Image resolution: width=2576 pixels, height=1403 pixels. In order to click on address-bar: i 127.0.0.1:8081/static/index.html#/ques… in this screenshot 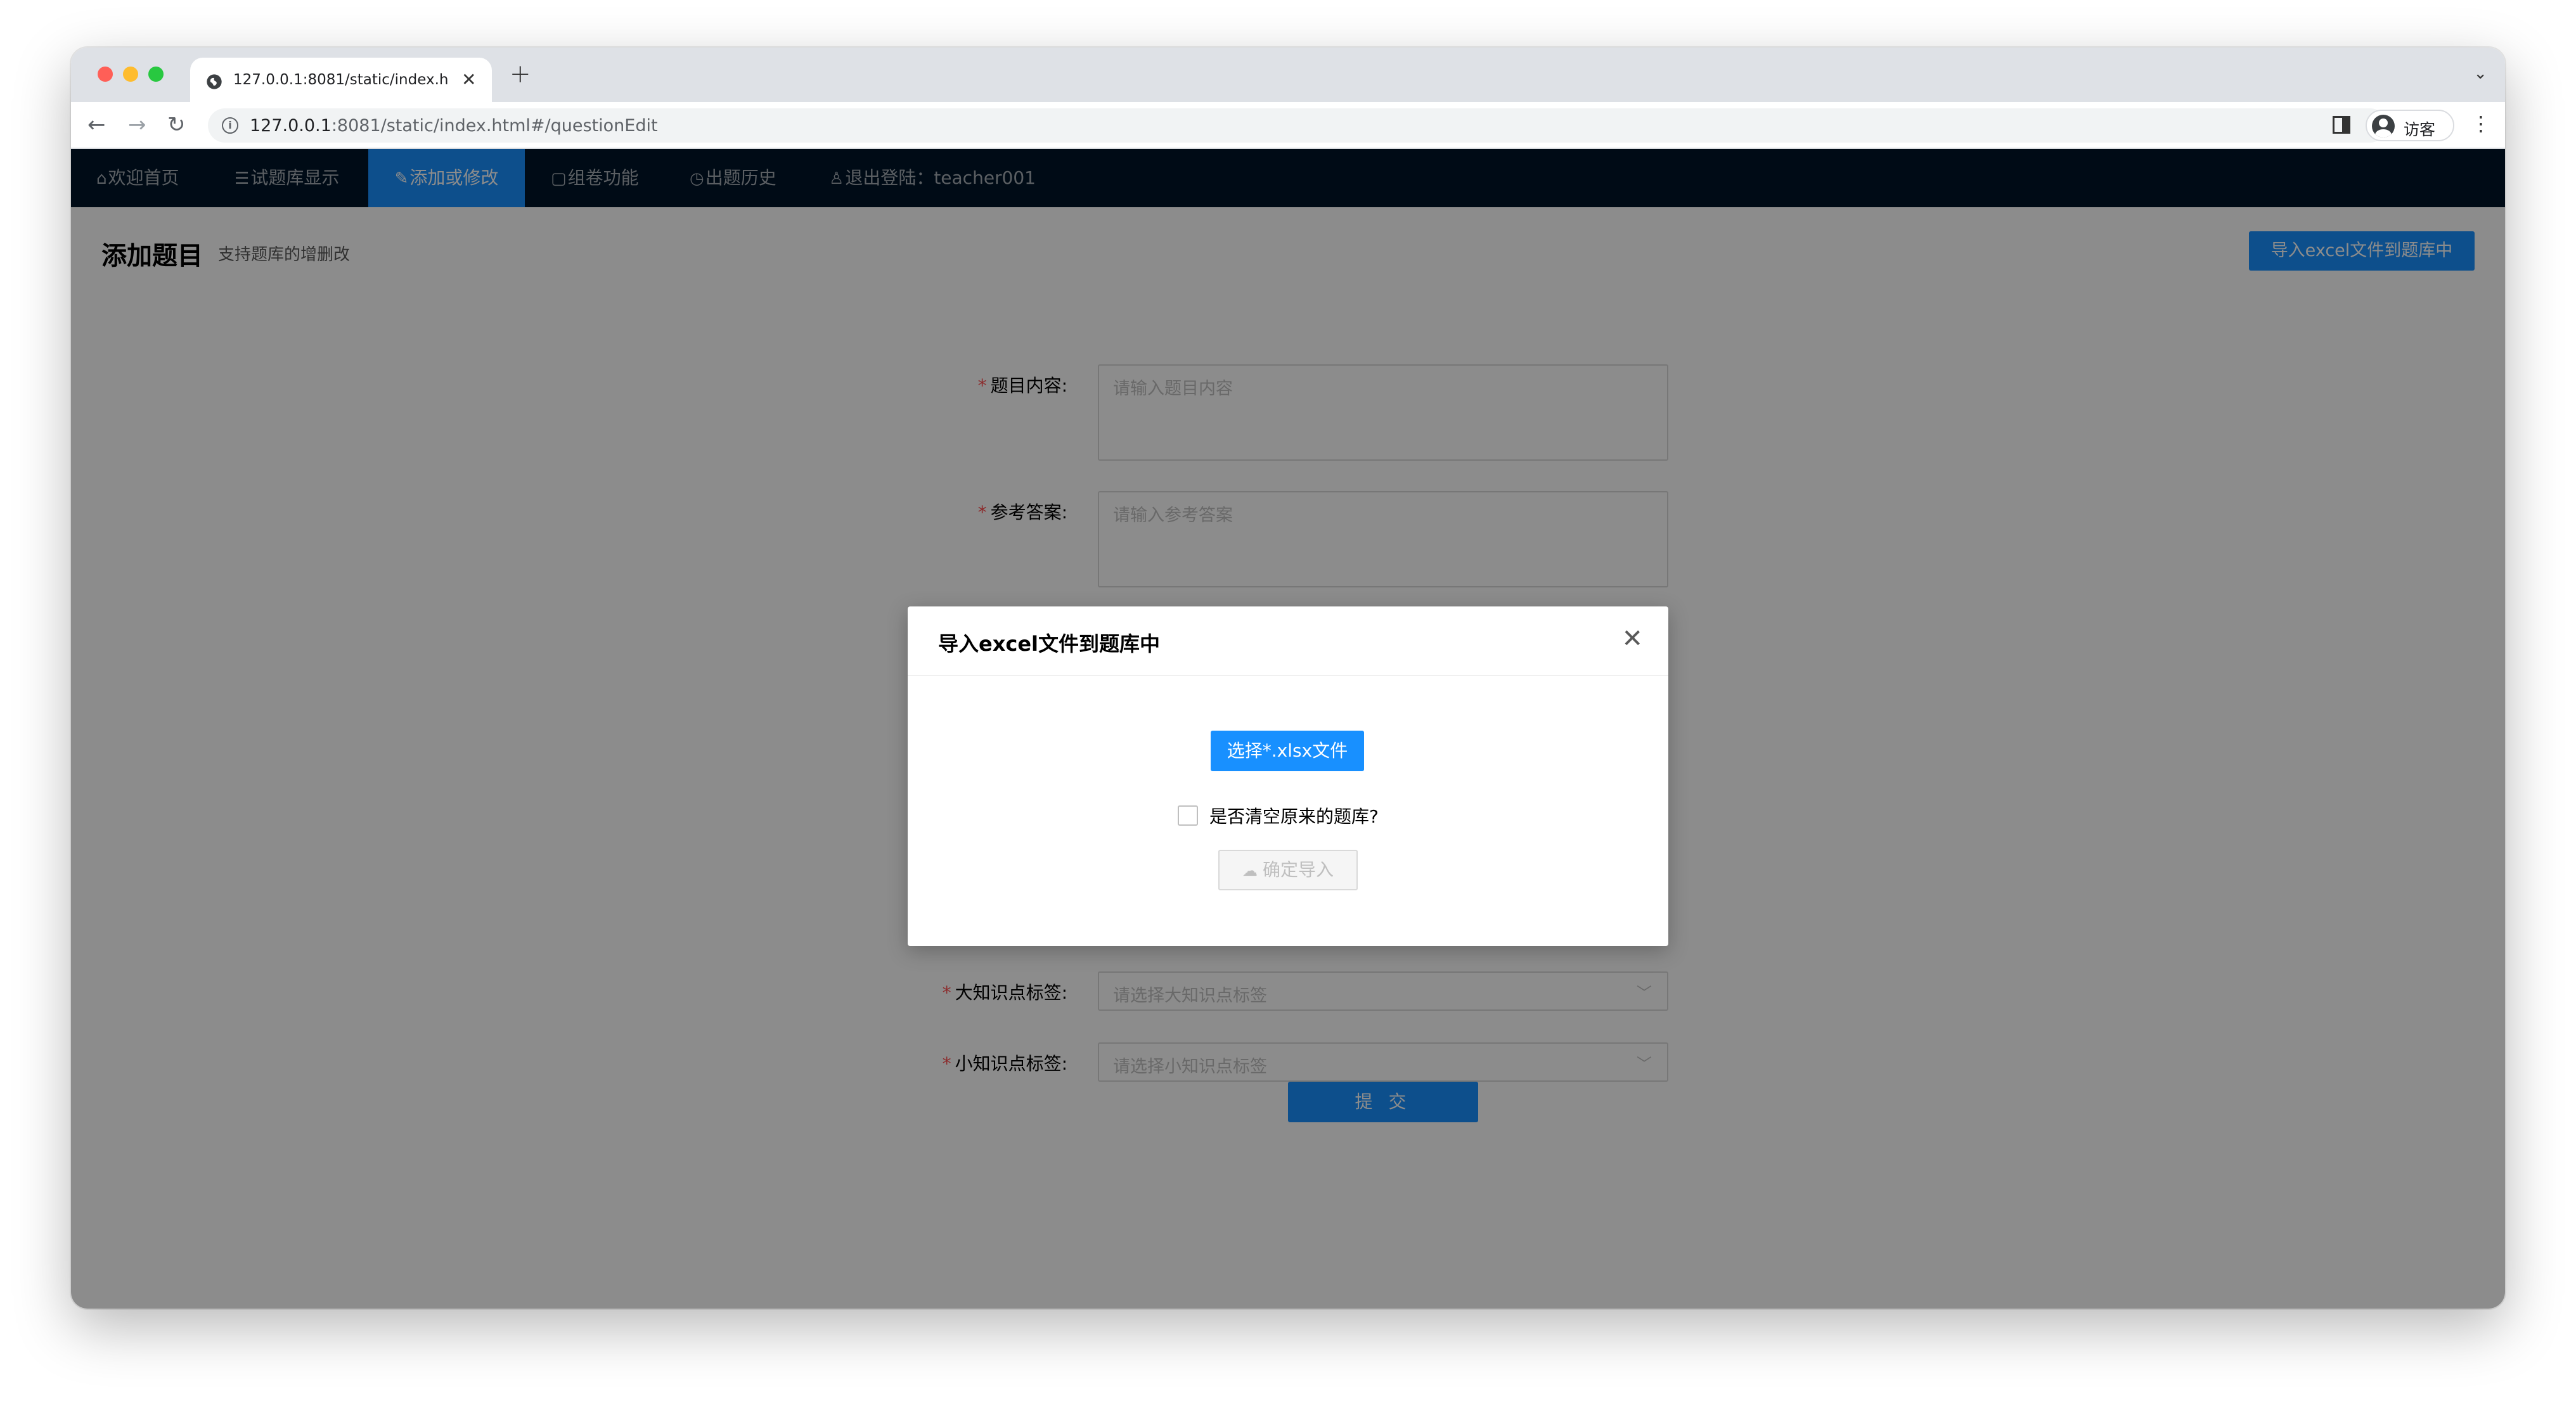, I will do `click(1297, 125)`.